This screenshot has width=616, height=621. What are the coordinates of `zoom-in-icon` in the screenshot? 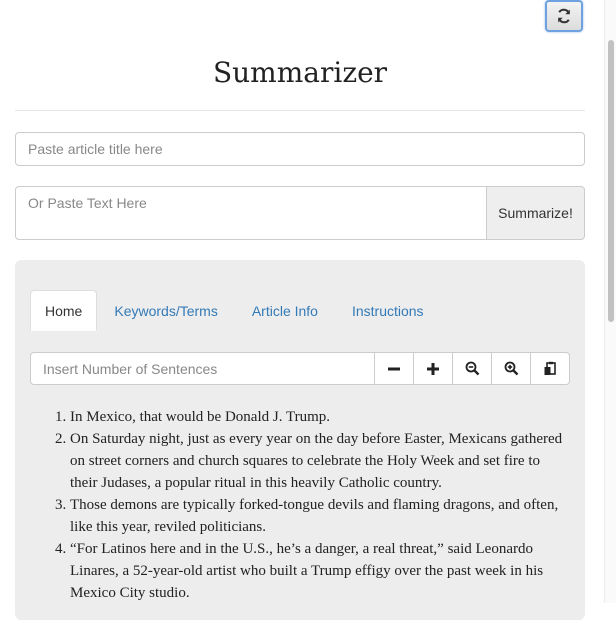 It's located at (511, 368).